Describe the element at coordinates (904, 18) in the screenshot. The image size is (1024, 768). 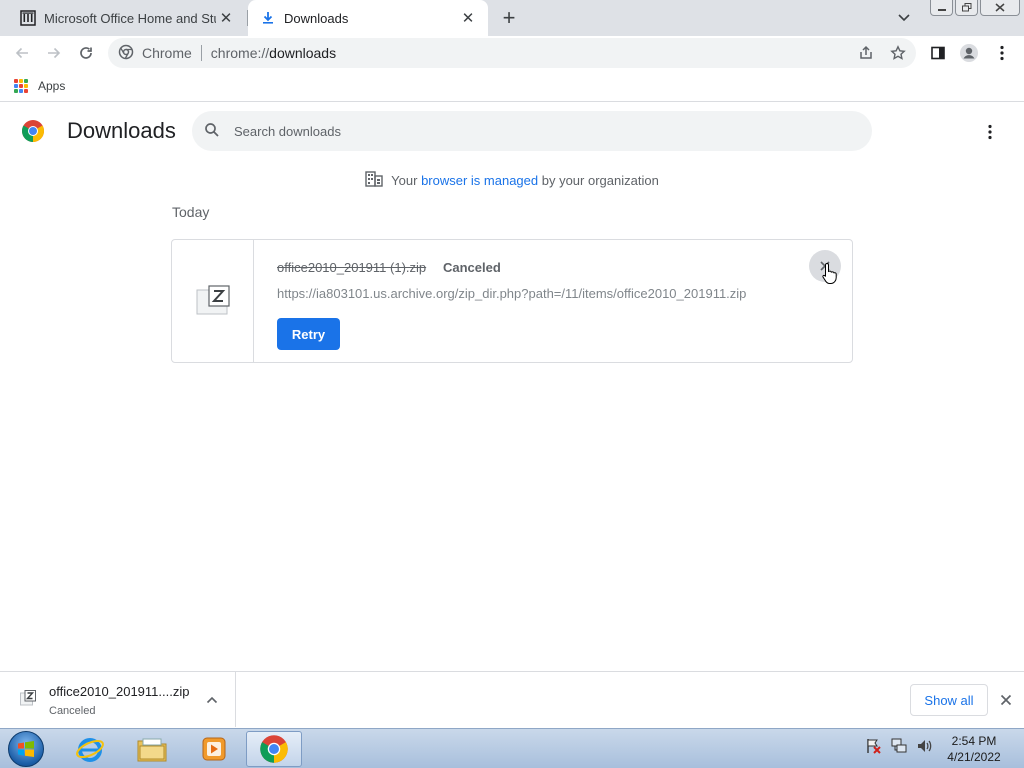
I see `tab-search-chevron-icon` at that location.